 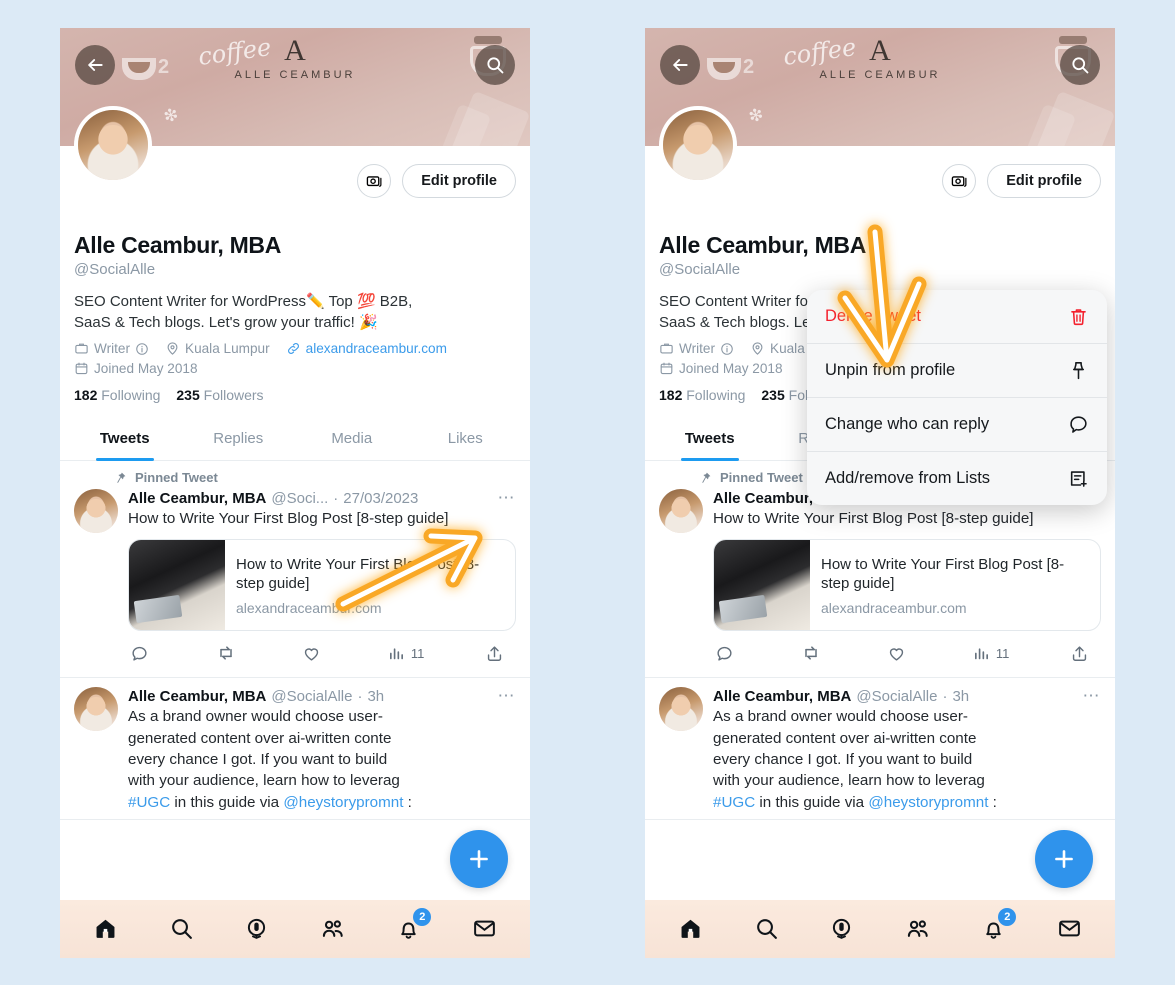 What do you see at coordinates (115, 269) in the screenshot?
I see `user-handle: @SocialAlle` at bounding box center [115, 269].